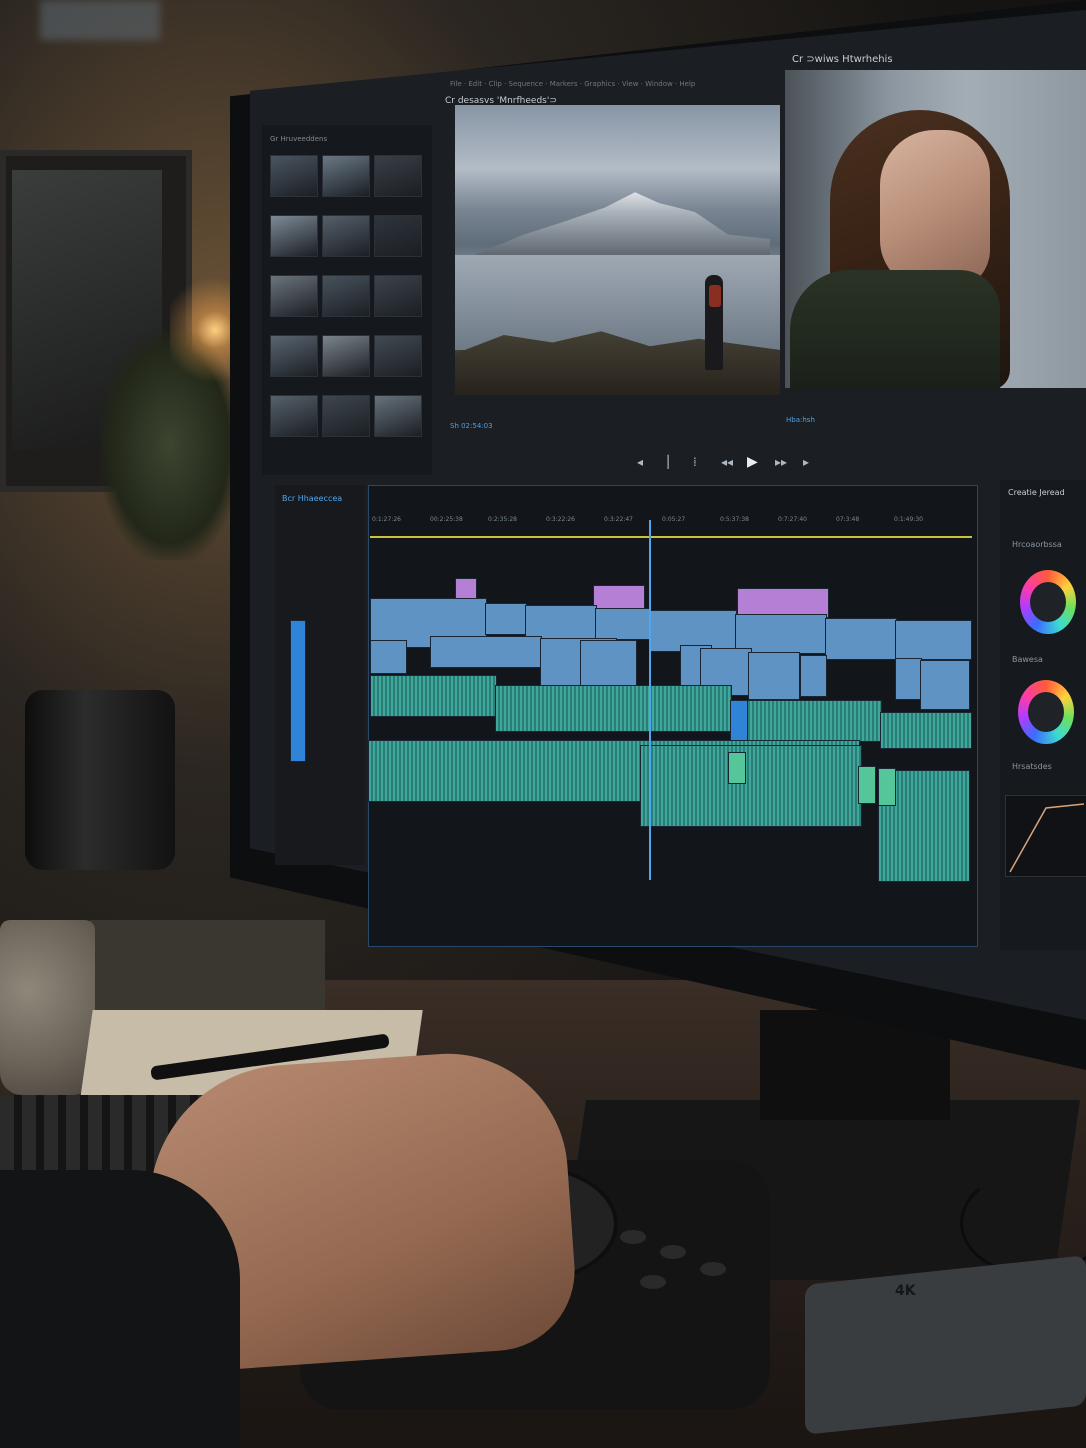 The width and height of the screenshot is (1086, 1448). Describe the element at coordinates (908, 519) in the screenshot. I see `ruler-tick-label: 0:1:49:30` at that location.